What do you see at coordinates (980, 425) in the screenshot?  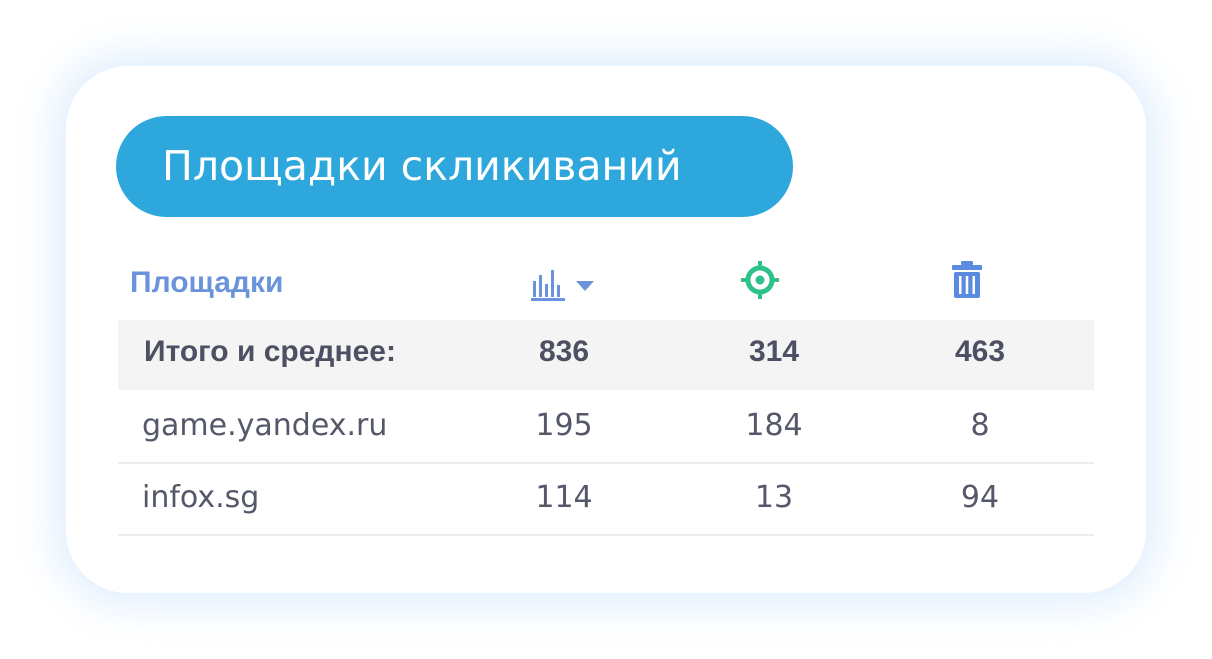 I see `row-value-removed: 8` at bounding box center [980, 425].